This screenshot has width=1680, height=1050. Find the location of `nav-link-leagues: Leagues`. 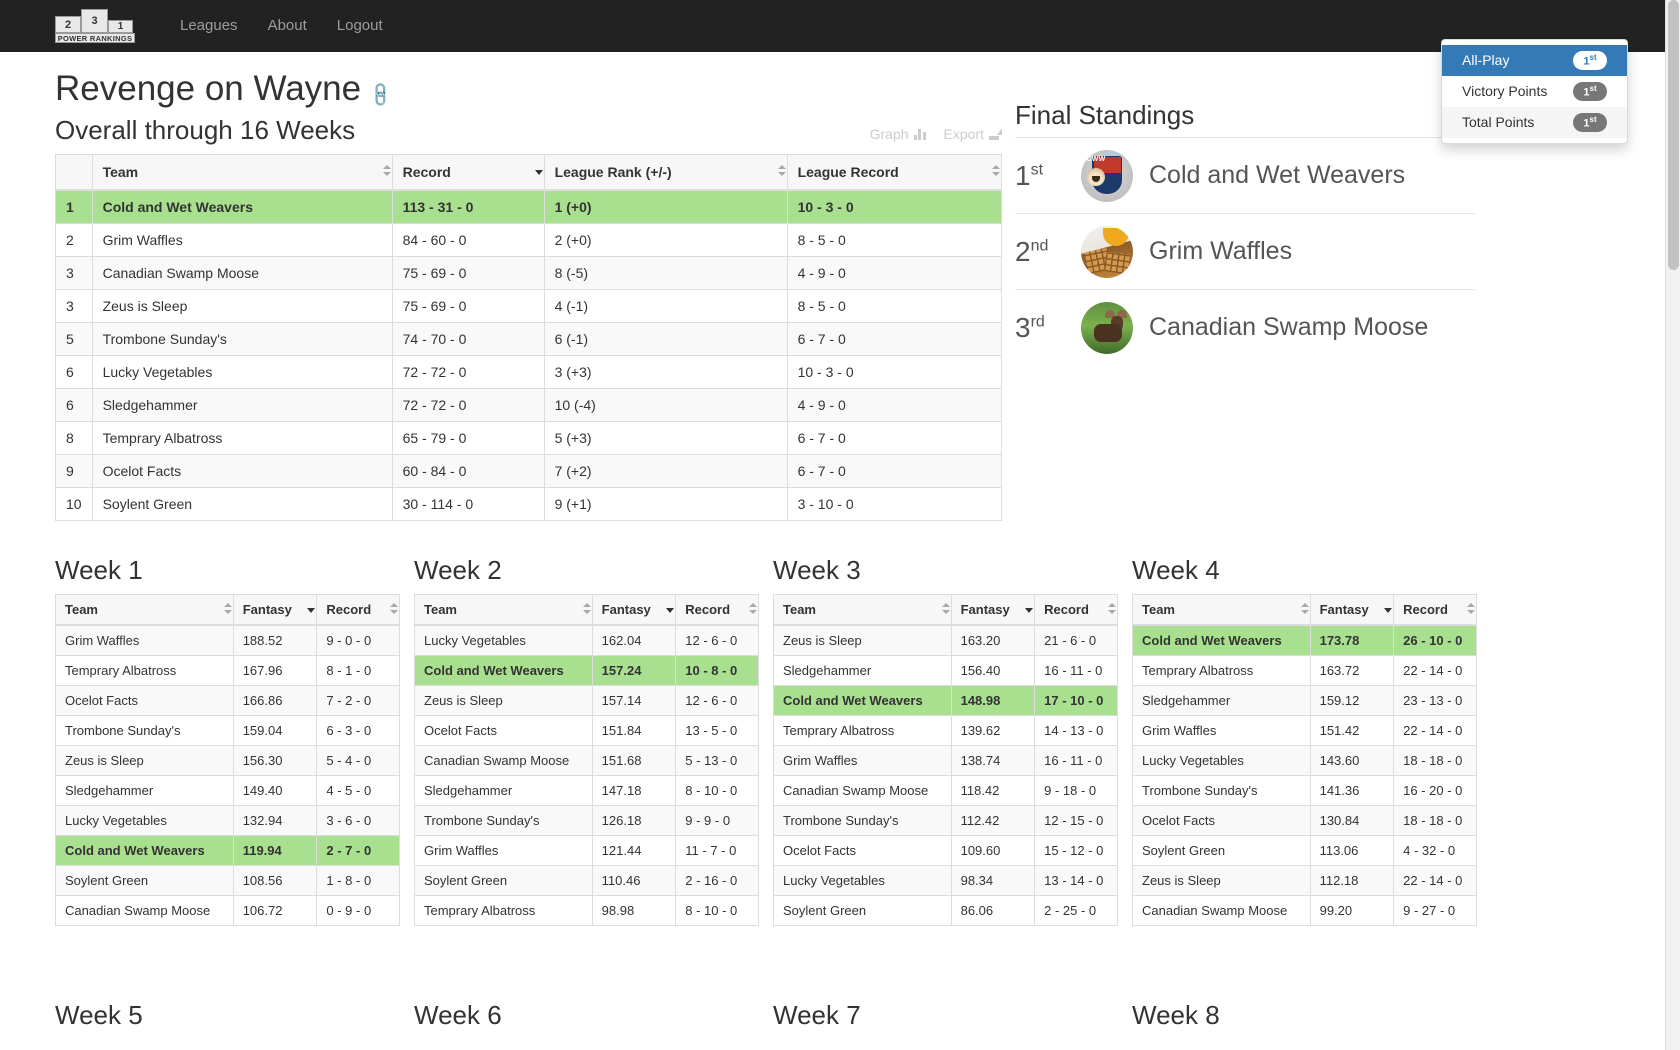

nav-link-leagues: Leagues is located at coordinates (209, 26).